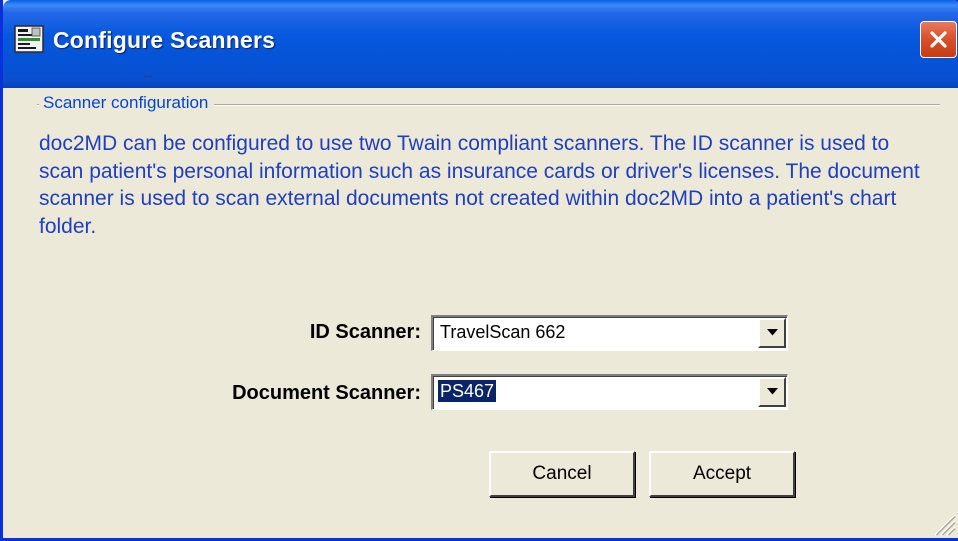 Image resolution: width=958 pixels, height=541 pixels. Describe the element at coordinates (609, 333) in the screenshot. I see `id-scanner-select: TravelScan 662` at that location.